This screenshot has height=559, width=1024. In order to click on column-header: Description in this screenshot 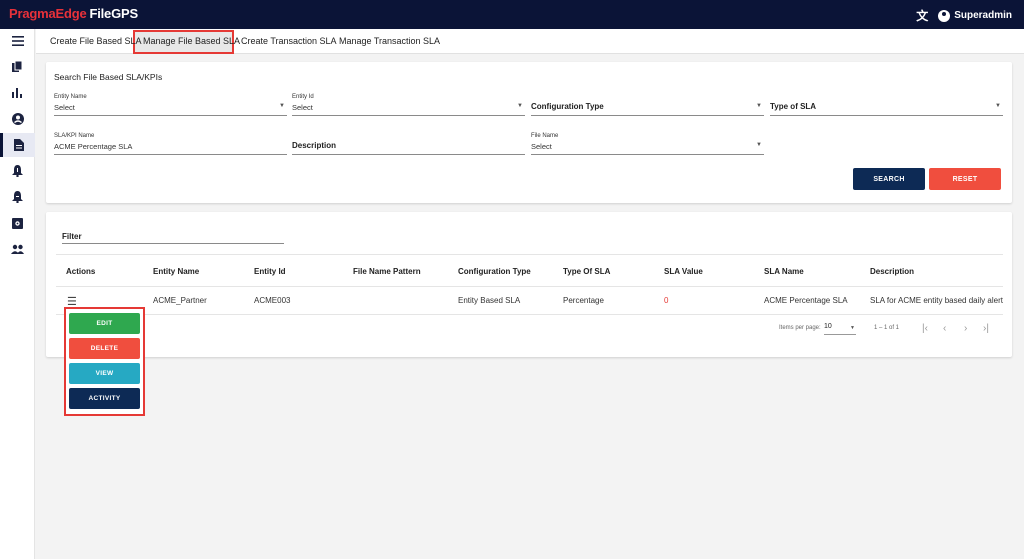, I will do `click(892, 271)`.